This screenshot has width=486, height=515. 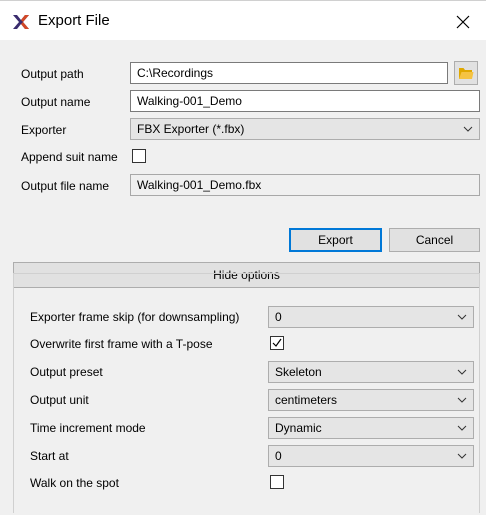 What do you see at coordinates (306, 400) in the screenshot?
I see `output-unit-select-value: centimeters` at bounding box center [306, 400].